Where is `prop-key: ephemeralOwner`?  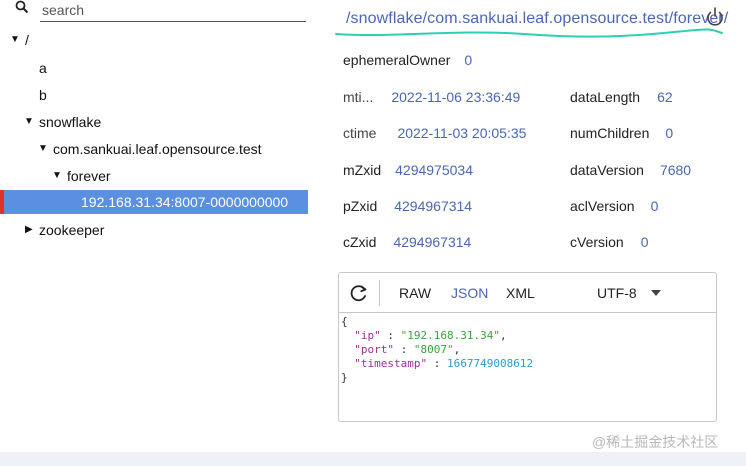
prop-key: ephemeralOwner is located at coordinates (397, 60).